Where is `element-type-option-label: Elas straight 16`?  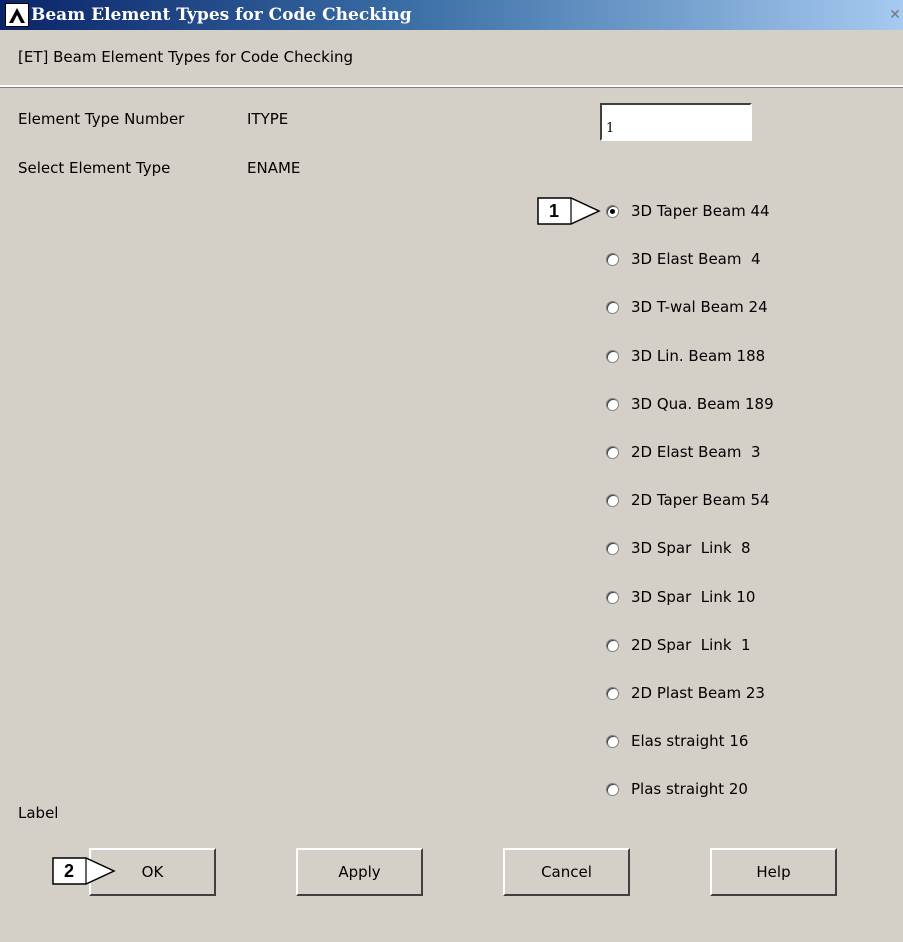 element-type-option-label: Elas straight 16 is located at coordinates (690, 741).